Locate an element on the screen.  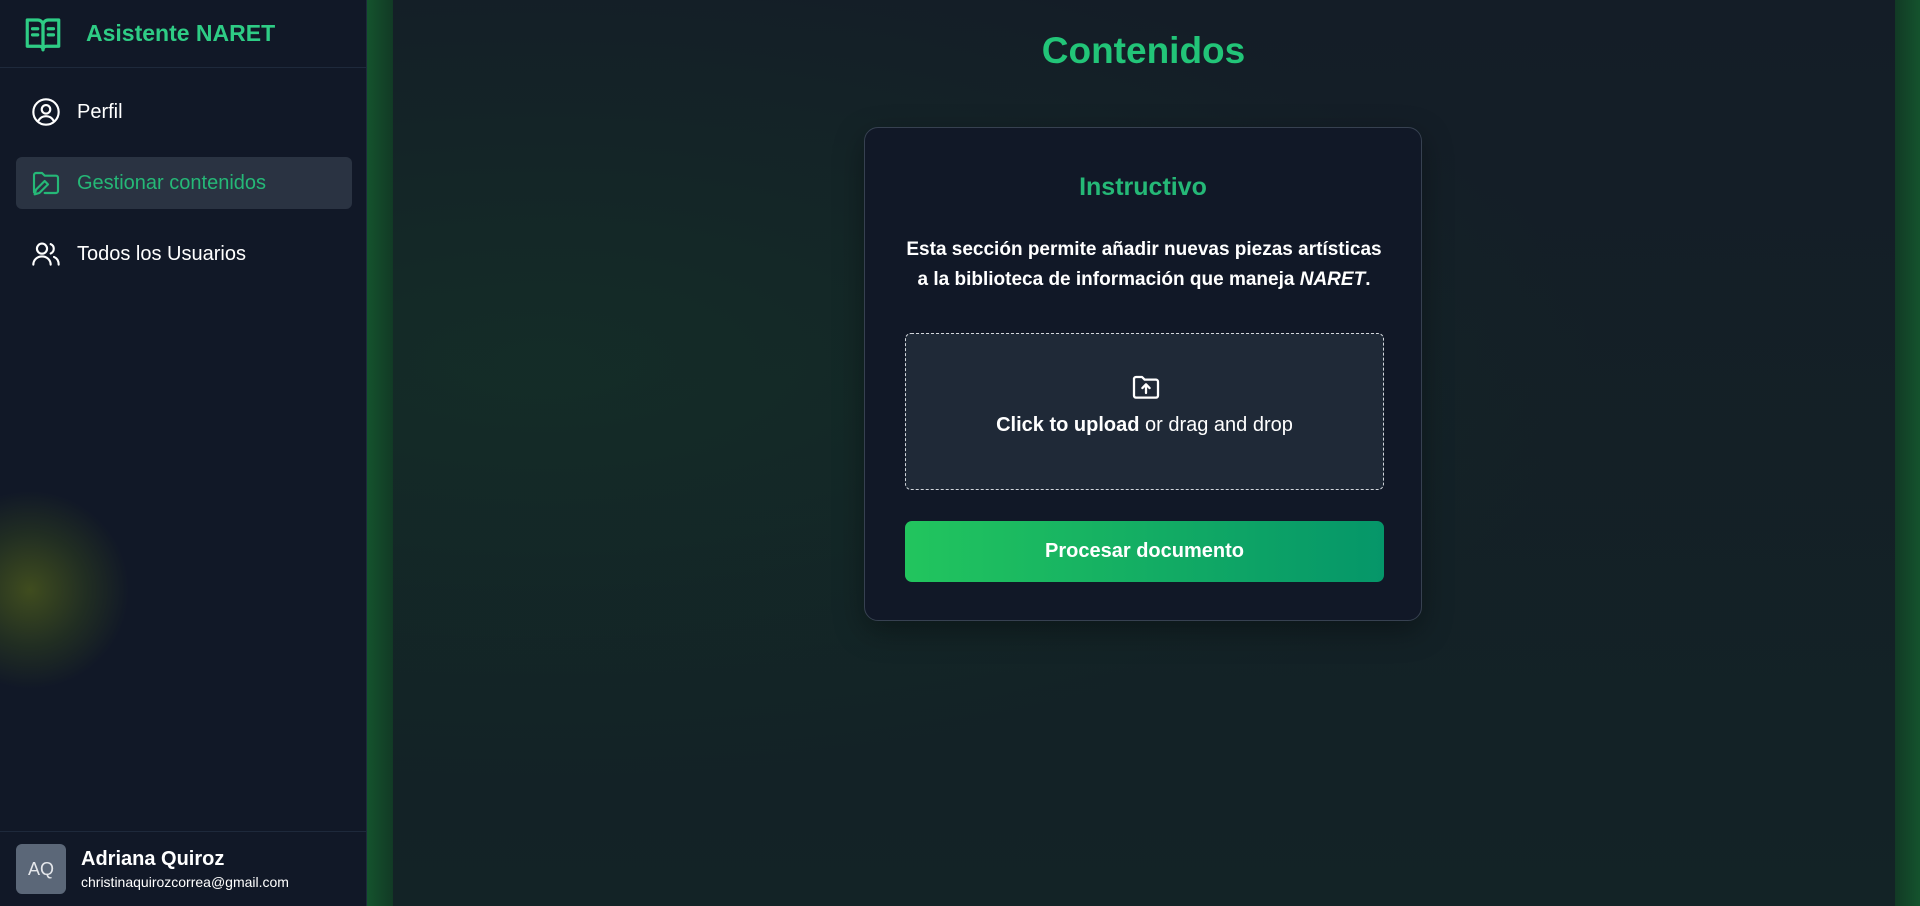
folder-edit-icon is located at coordinates (46, 183).